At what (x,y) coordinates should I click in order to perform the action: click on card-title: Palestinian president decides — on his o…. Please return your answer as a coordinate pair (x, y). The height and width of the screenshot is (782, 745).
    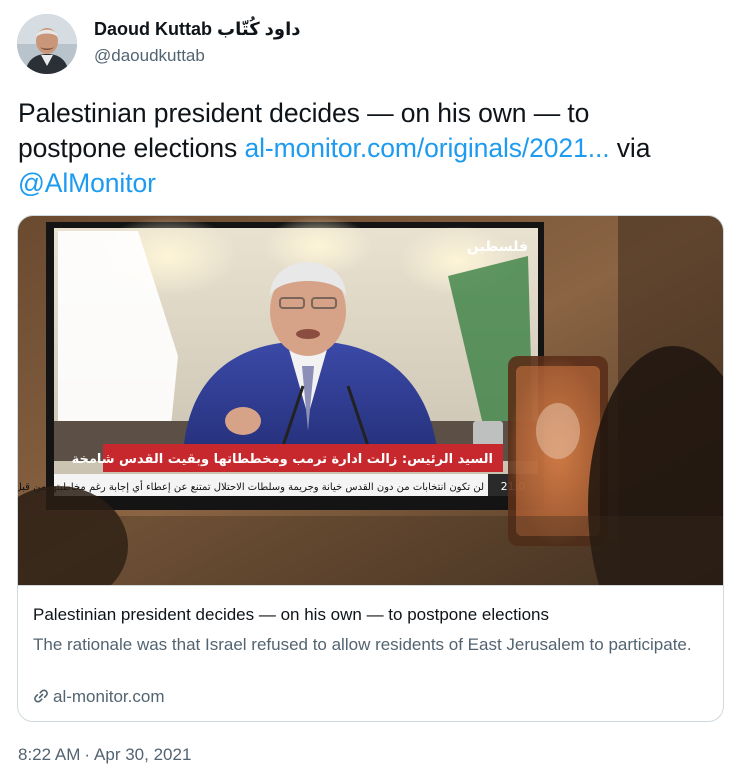
    Looking at the image, I should click on (291, 615).